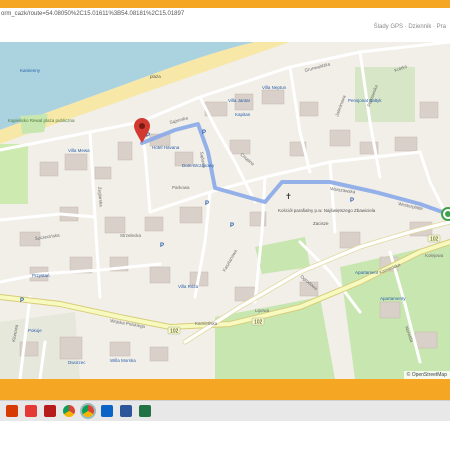 This screenshot has width=450, height=450. I want to click on blank-area, so click(225, 435).